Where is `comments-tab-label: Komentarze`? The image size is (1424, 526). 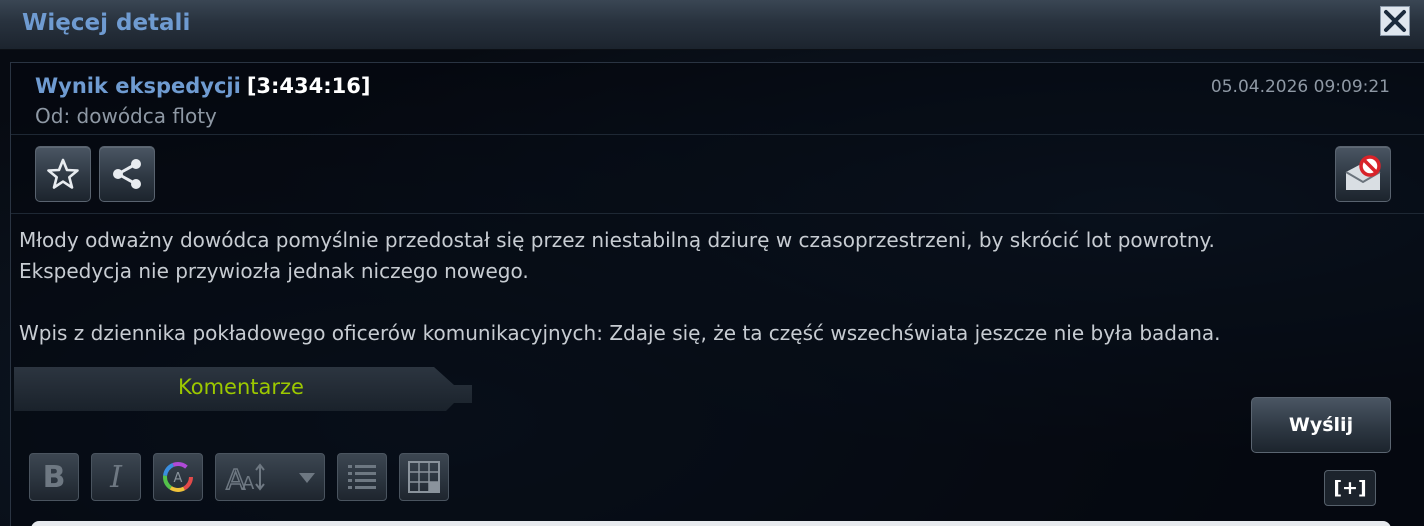 comments-tab-label: Komentarze is located at coordinates (241, 387).